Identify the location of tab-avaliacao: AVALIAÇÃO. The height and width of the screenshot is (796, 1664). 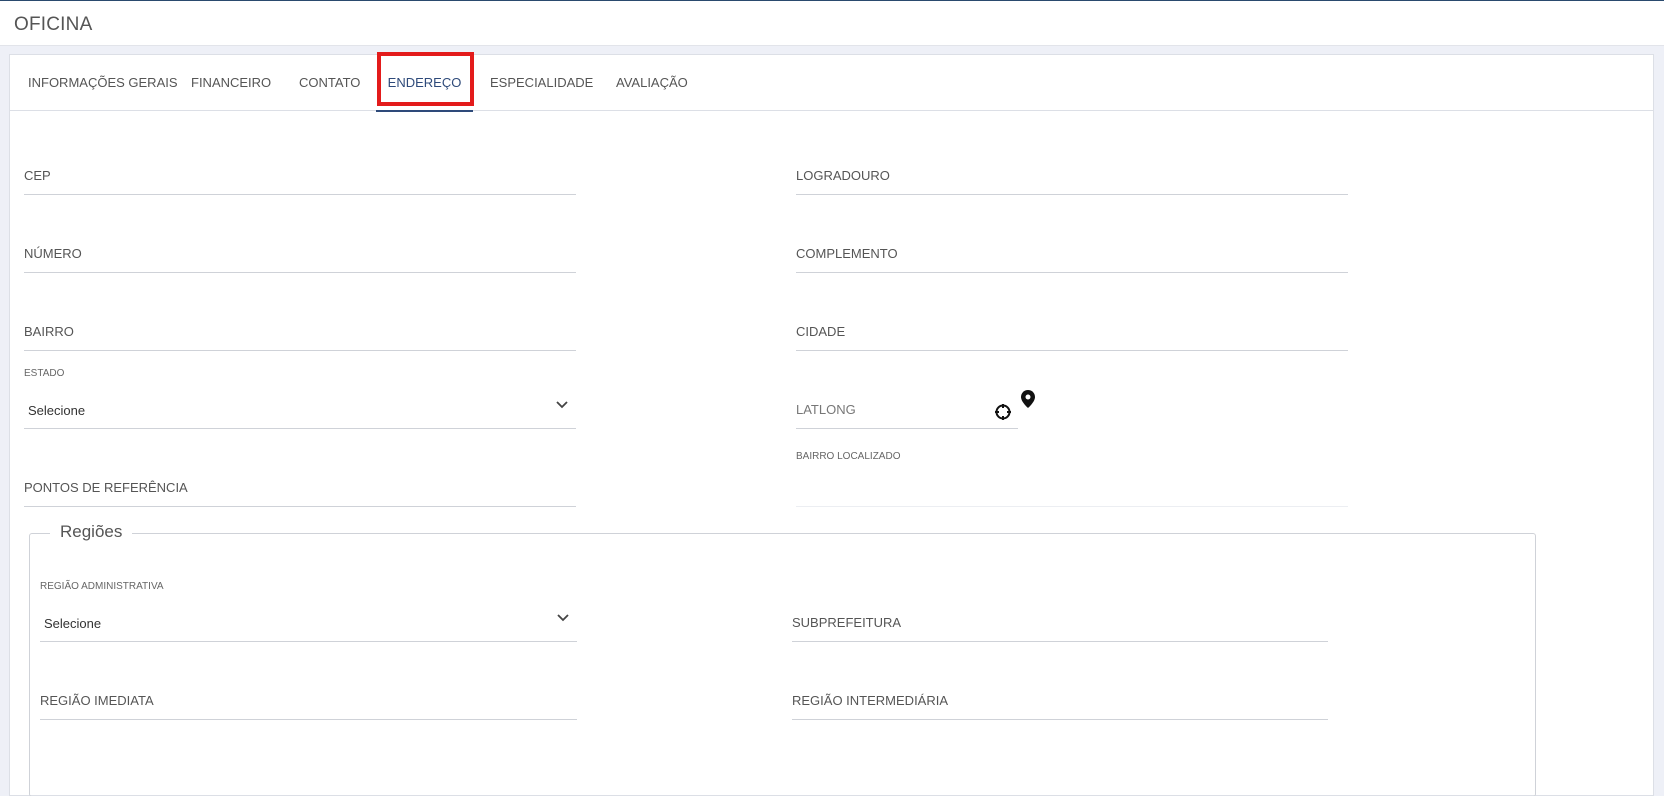
(652, 83).